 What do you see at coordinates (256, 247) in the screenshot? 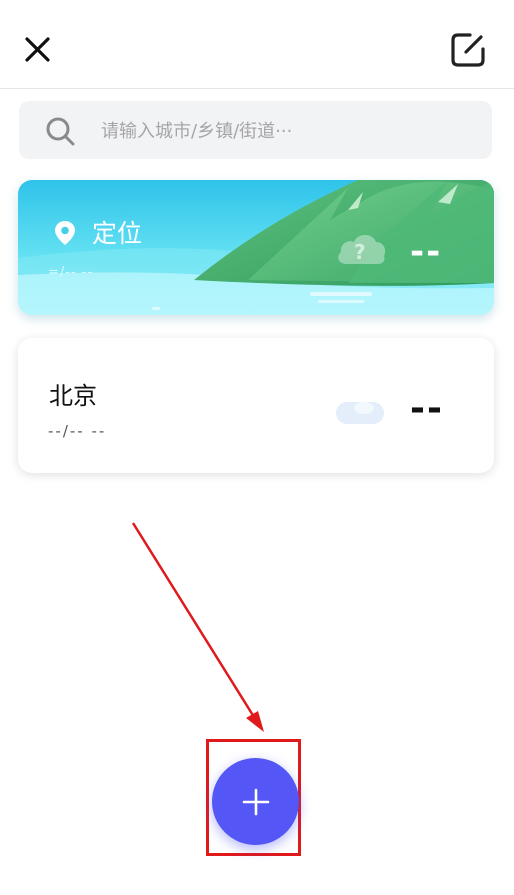
I see `location-weather-card: 定位 =/-- -- ? --` at bounding box center [256, 247].